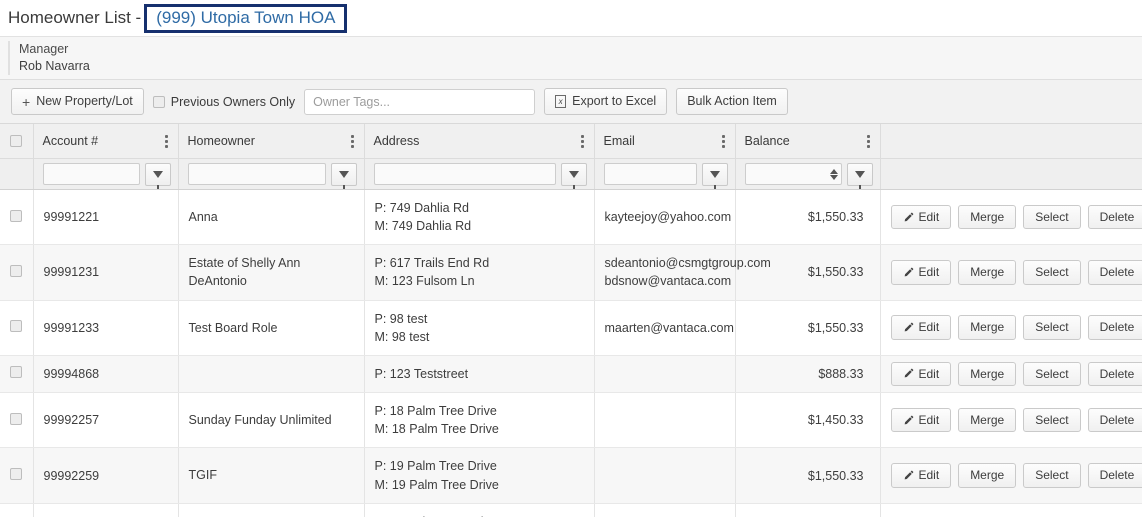  I want to click on column-header-email: Email, so click(665, 141).